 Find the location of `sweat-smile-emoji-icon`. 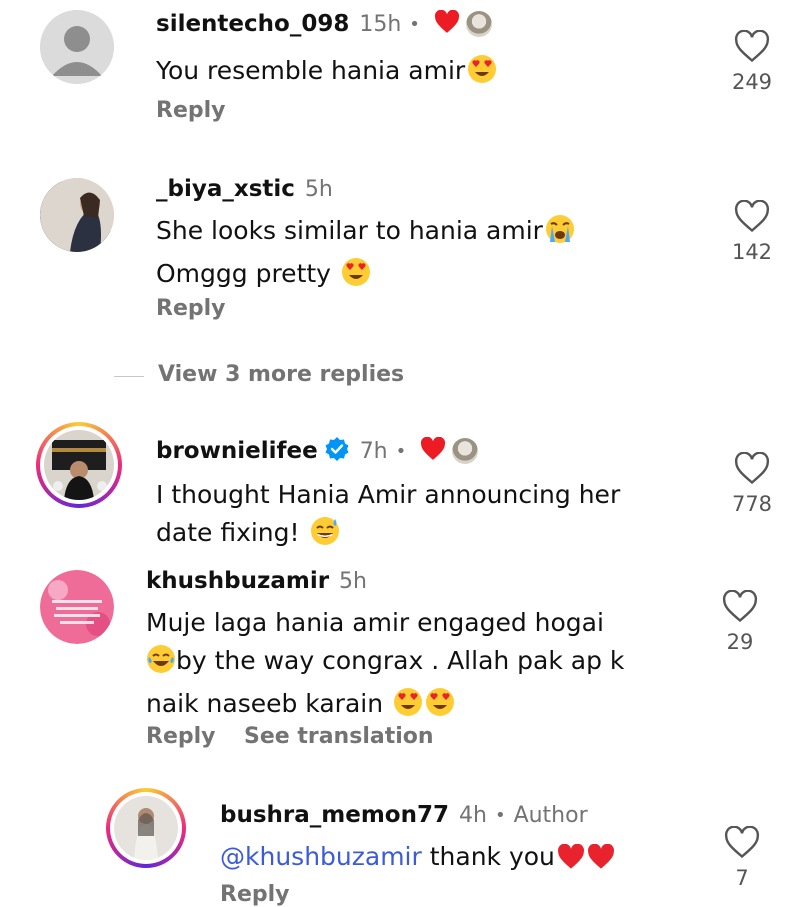

sweat-smile-emoji-icon is located at coordinates (325, 536).